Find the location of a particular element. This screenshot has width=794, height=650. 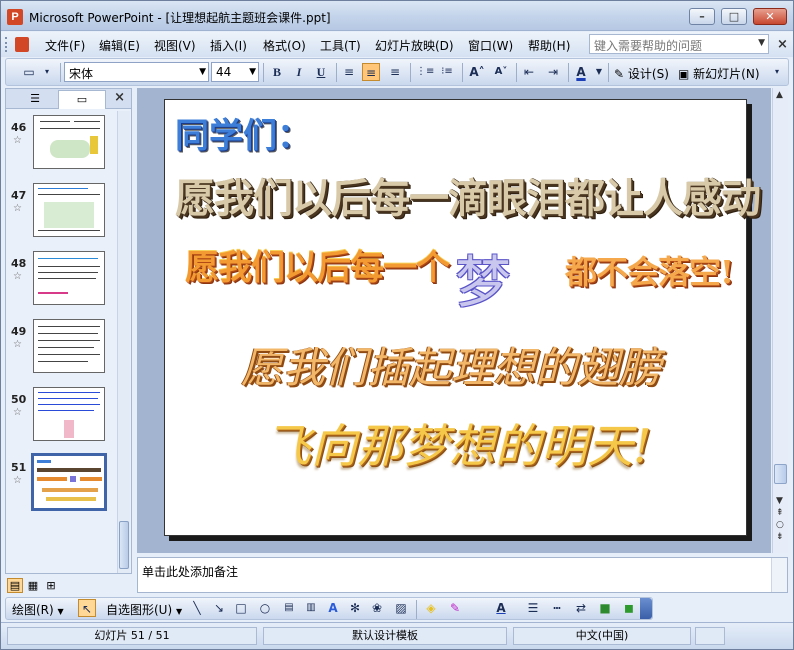

numbering-icon: ⋮≡ is located at coordinates (425, 72).